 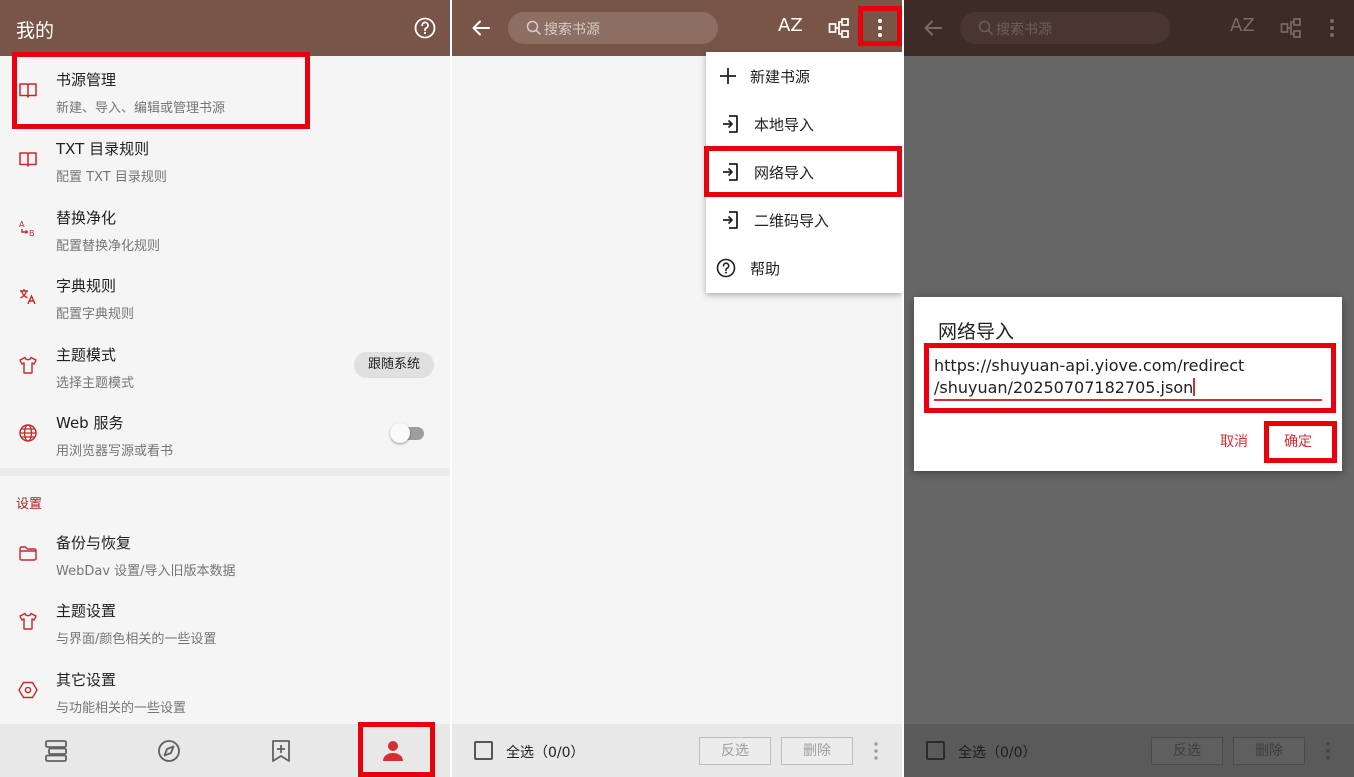 What do you see at coordinates (225, 159) in the screenshot?
I see `menu-item-txt-rules: TXT 目录规则 配置 TXT 目录规则` at bounding box center [225, 159].